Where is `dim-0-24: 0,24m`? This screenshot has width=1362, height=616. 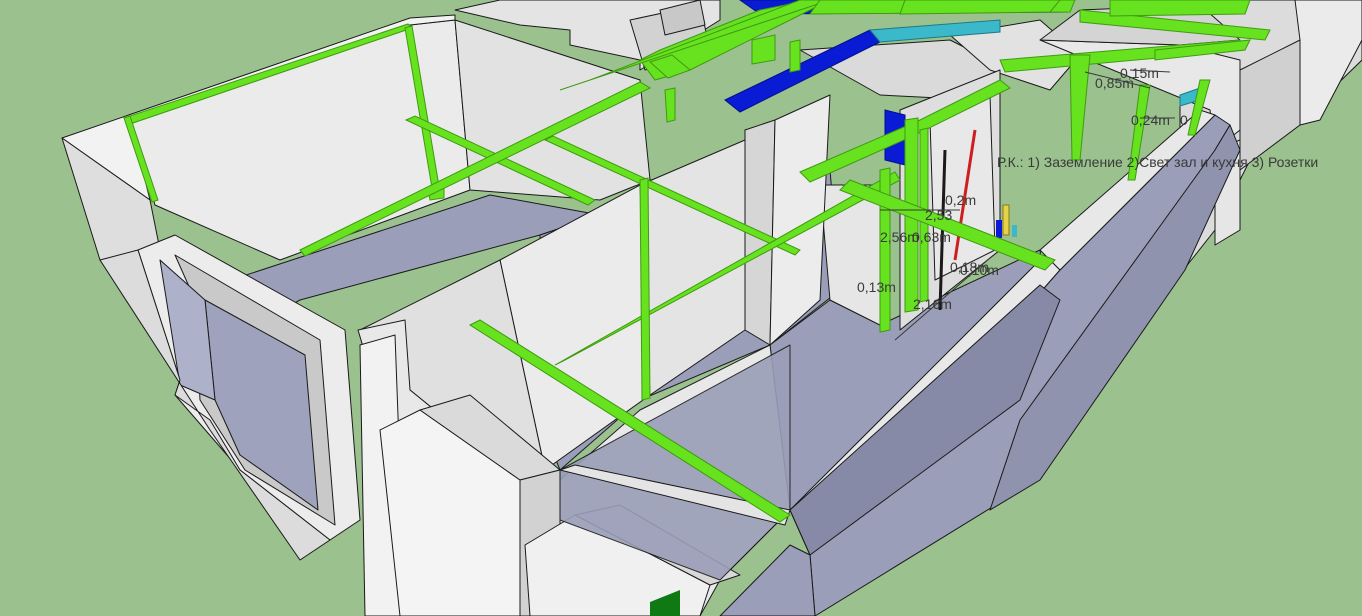
dim-0-24: 0,24m is located at coordinates (1150, 120).